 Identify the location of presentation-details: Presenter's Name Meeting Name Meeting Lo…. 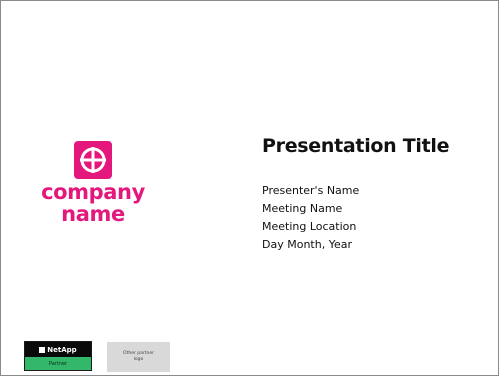
(310, 218).